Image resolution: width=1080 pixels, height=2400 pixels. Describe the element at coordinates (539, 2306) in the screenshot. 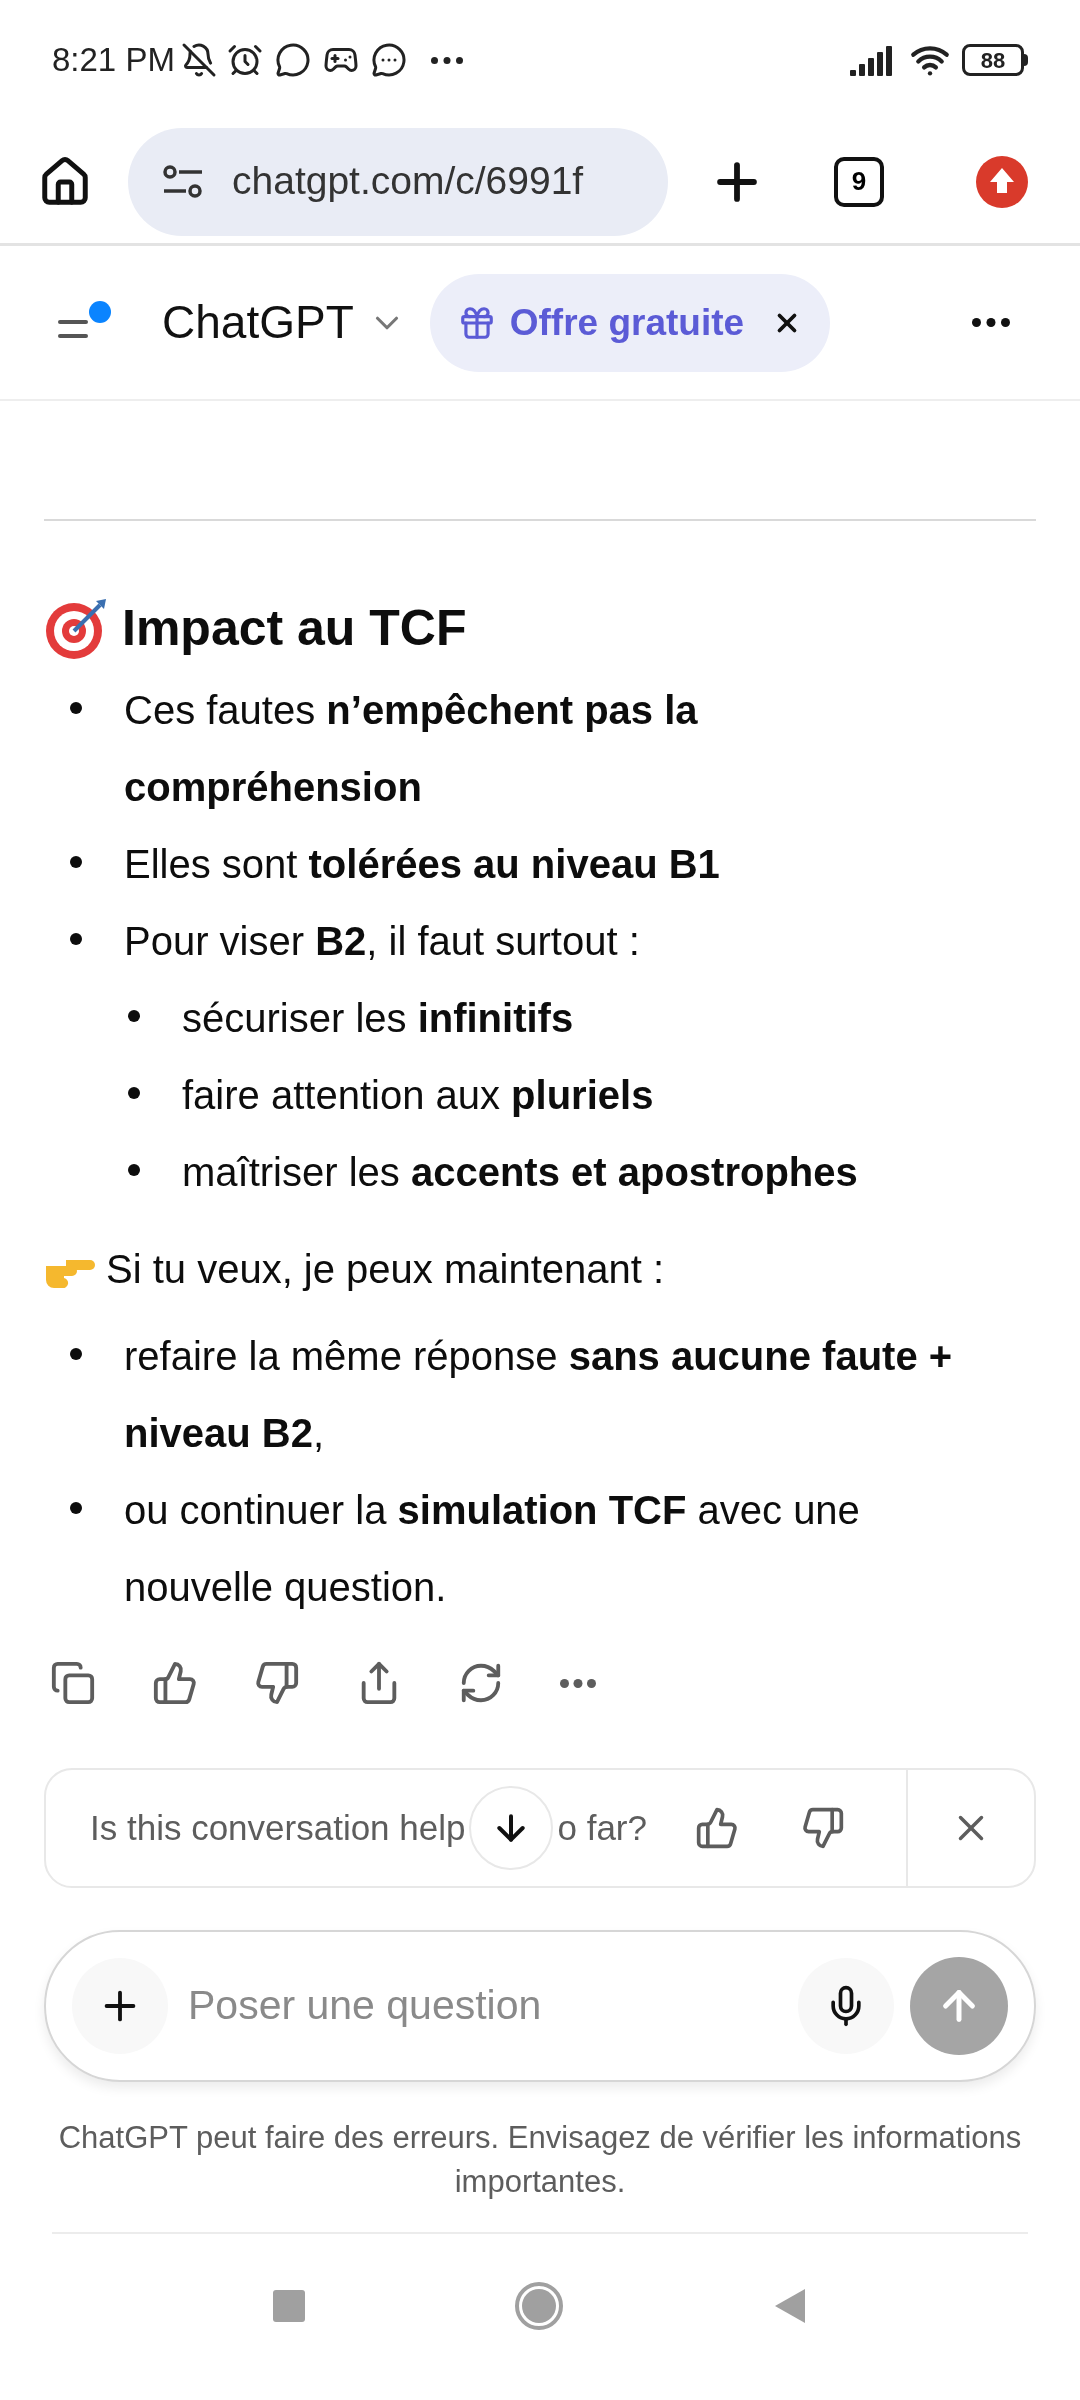

I see `home-button` at that location.